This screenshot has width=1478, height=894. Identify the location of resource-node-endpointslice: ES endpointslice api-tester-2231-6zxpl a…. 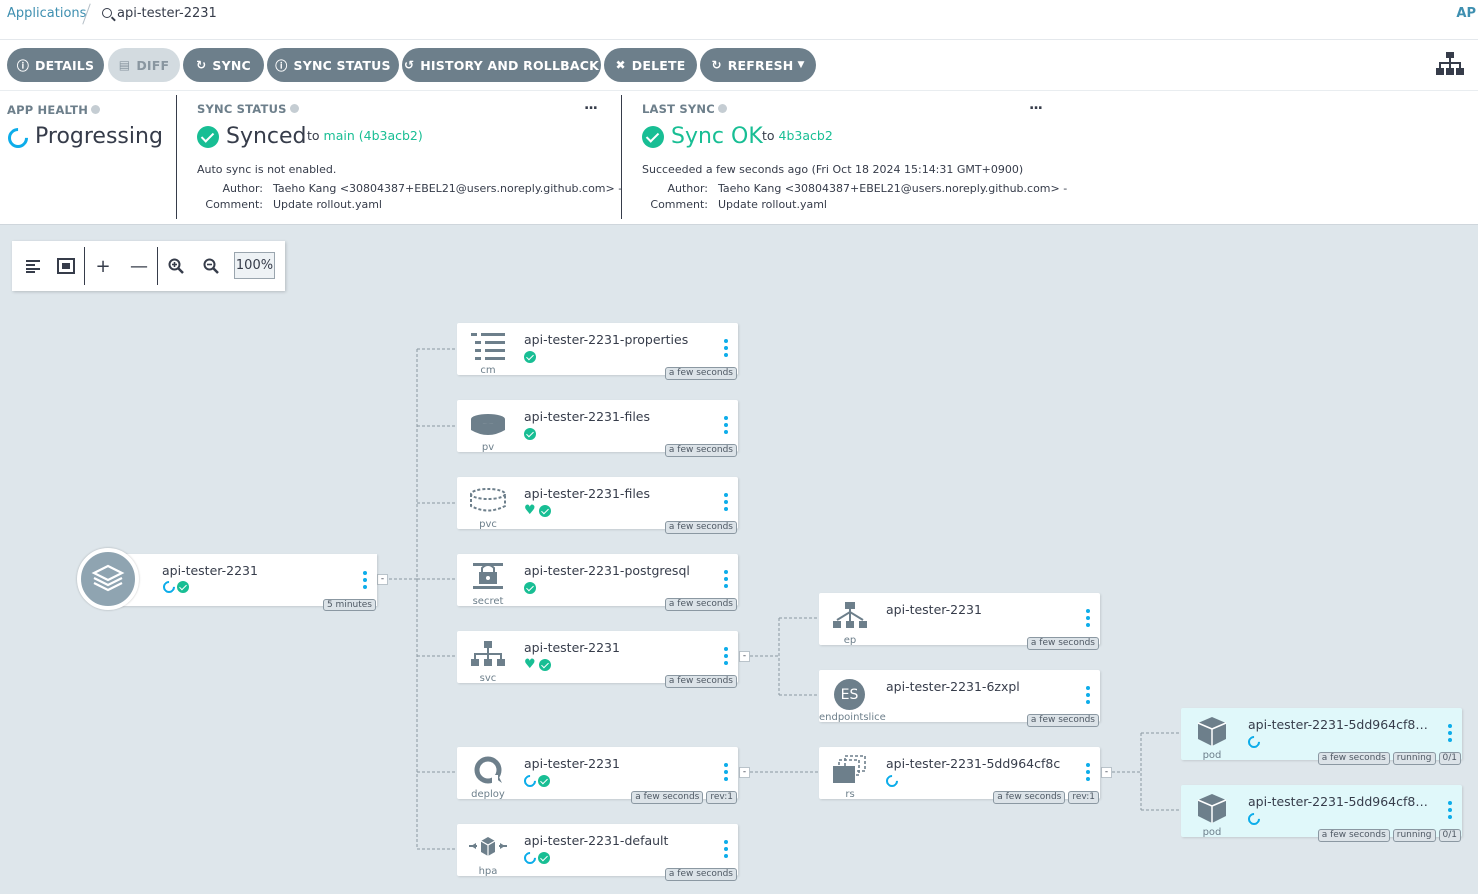
(959, 698).